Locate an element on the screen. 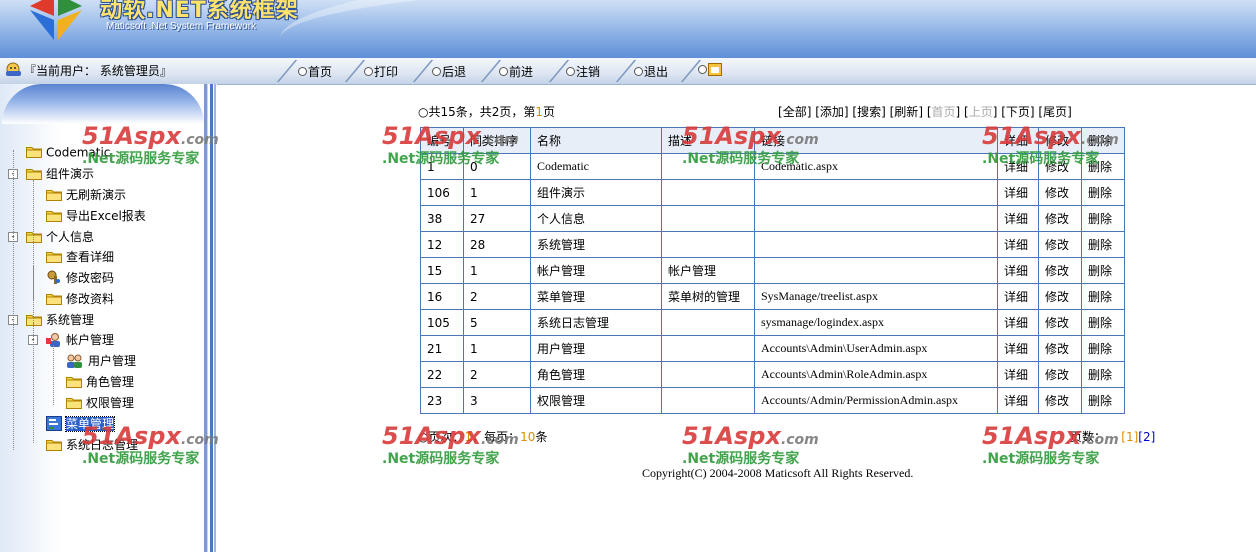 The image size is (1256, 552). nav-logout: 注销 is located at coordinates (583, 71).